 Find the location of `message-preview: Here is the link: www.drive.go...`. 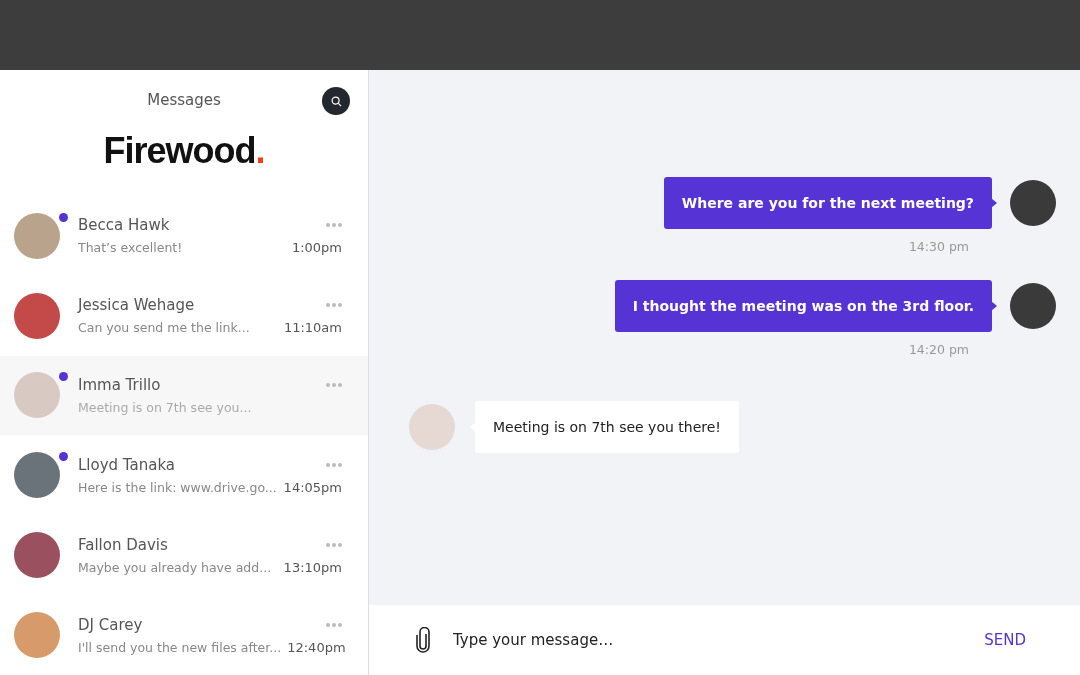

message-preview: Here is the link: www.drive.go... is located at coordinates (177, 487).